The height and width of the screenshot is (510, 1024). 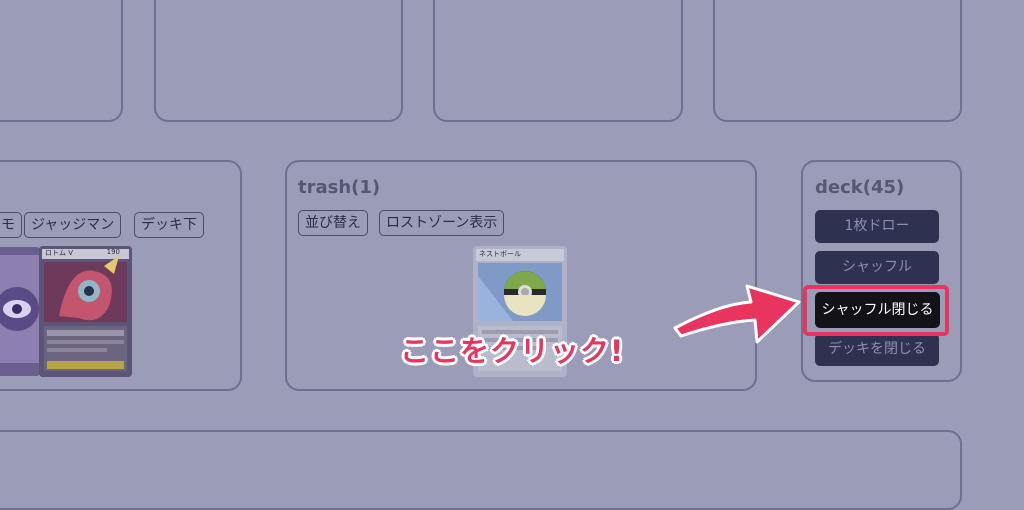 I want to click on rotom-card-hp: 190, so click(x=113, y=252).